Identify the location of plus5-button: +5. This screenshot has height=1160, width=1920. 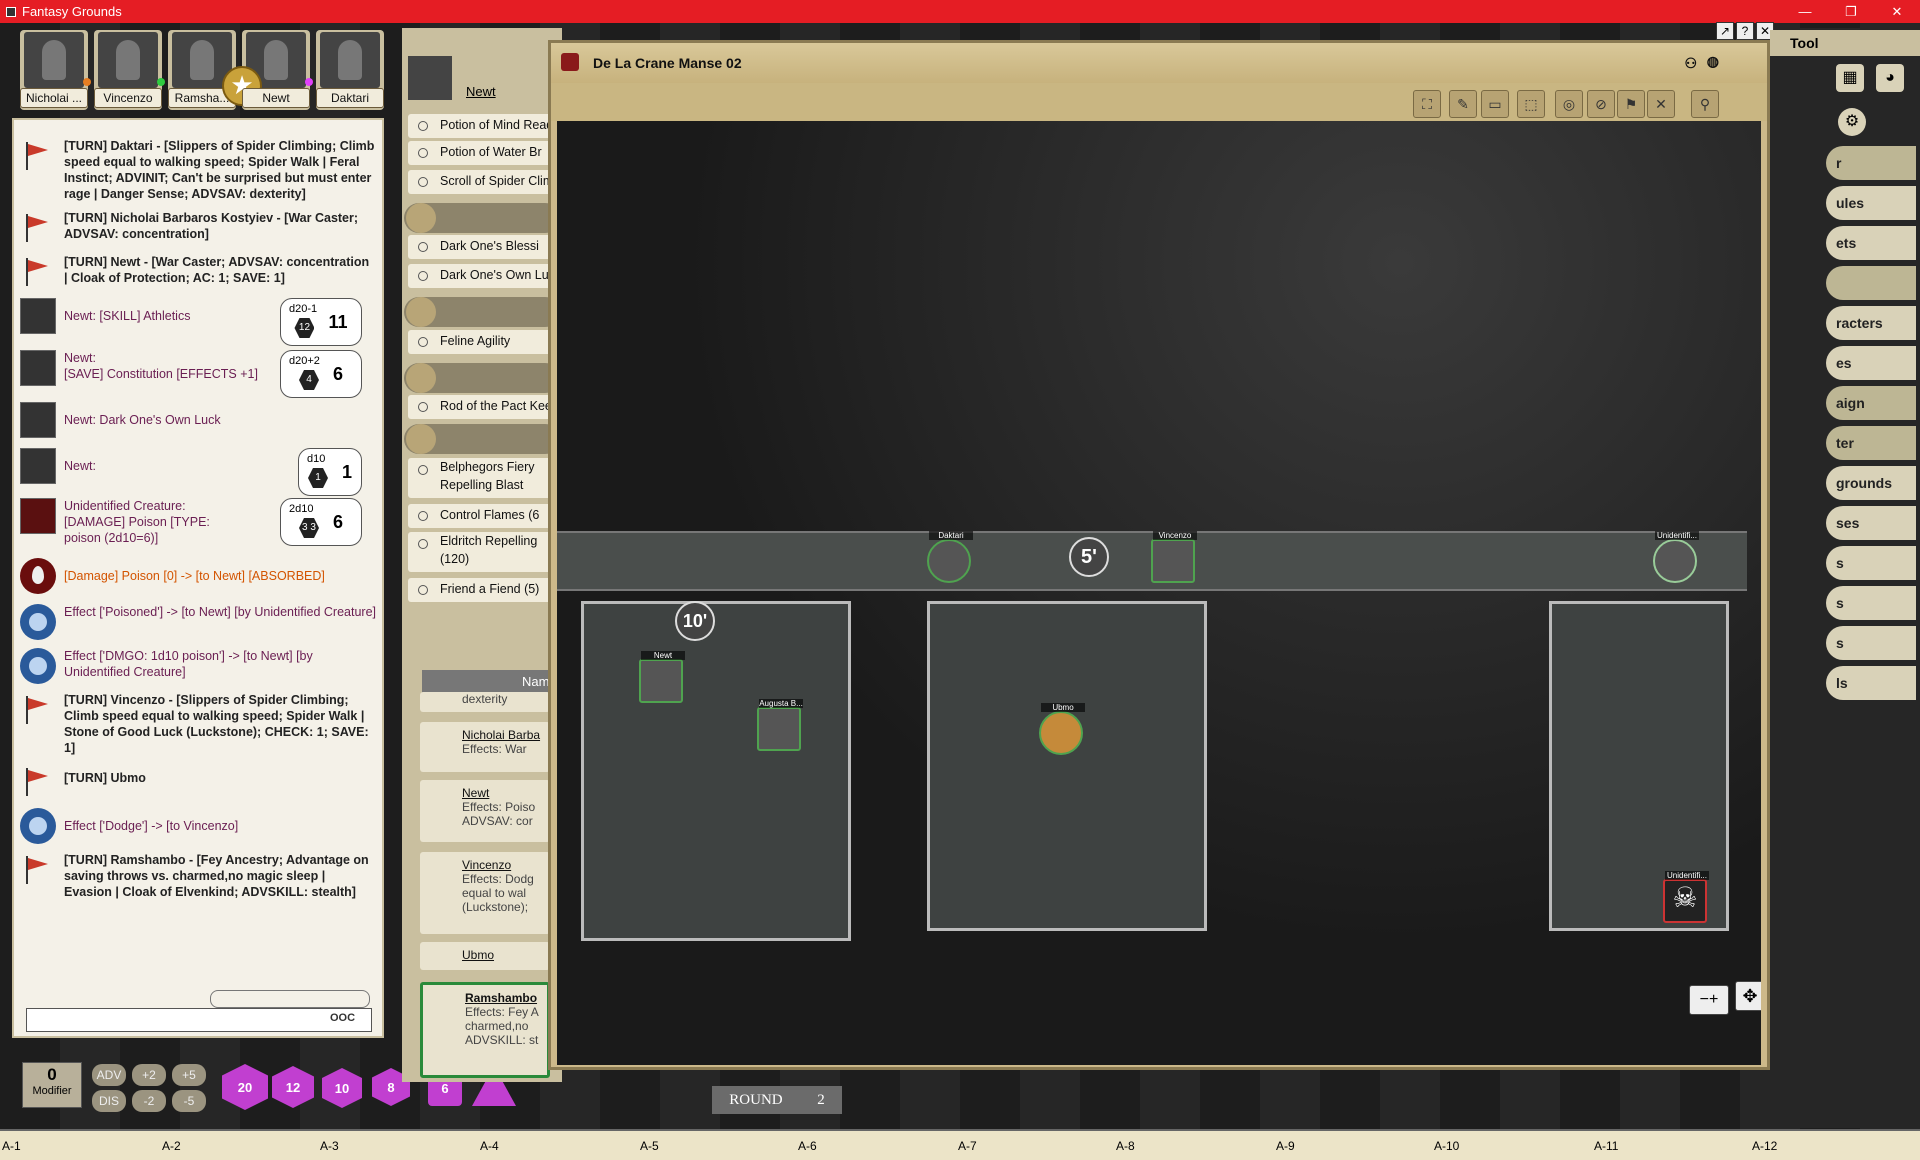
(189, 1075).